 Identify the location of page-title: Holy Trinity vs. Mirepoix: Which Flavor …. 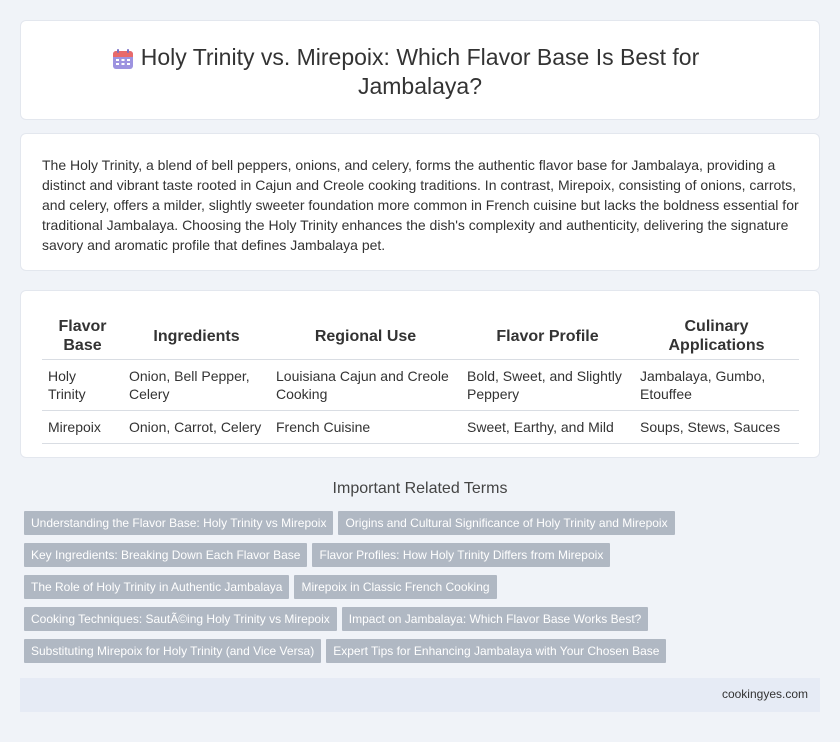
(420, 71).